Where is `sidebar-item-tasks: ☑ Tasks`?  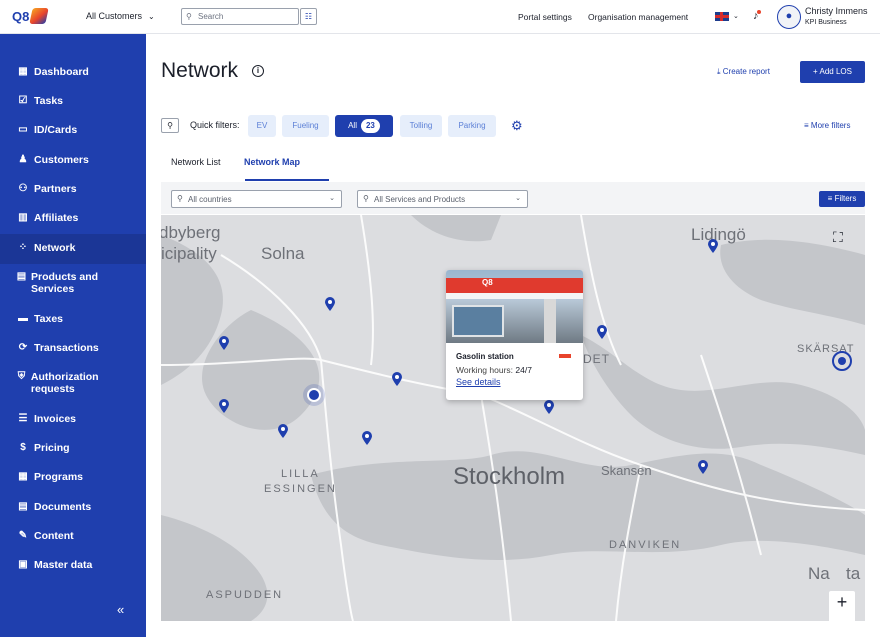
sidebar-item-tasks: ☑ Tasks is located at coordinates (73, 101).